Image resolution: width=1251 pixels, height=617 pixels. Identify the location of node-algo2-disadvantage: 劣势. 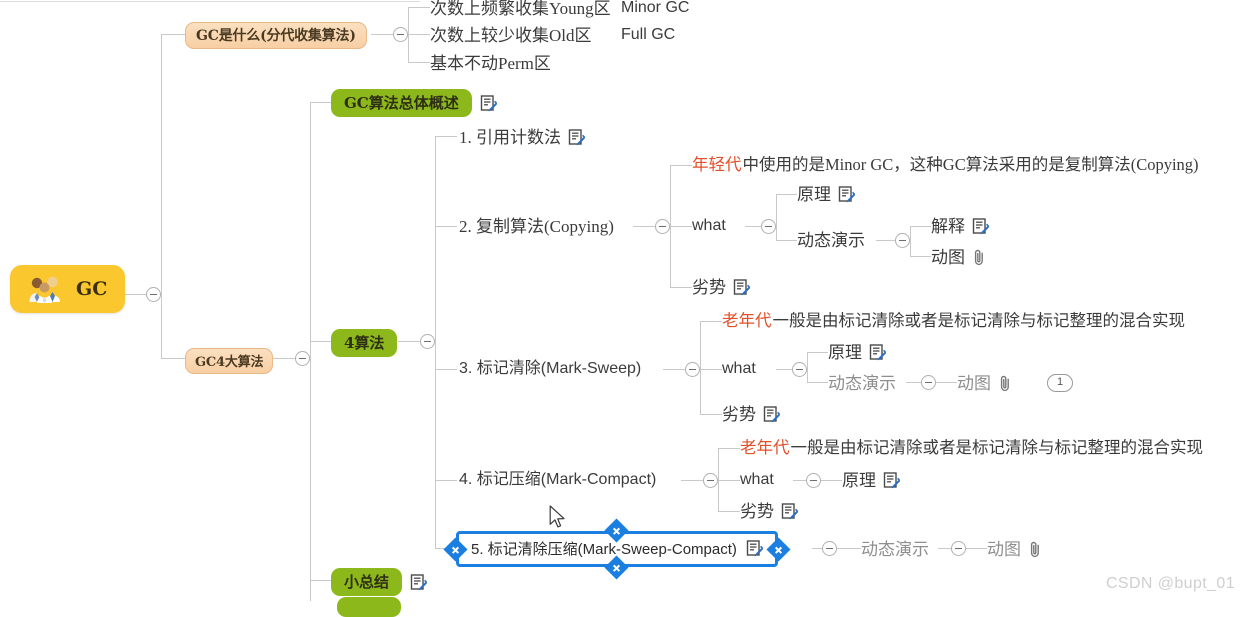
(721, 287).